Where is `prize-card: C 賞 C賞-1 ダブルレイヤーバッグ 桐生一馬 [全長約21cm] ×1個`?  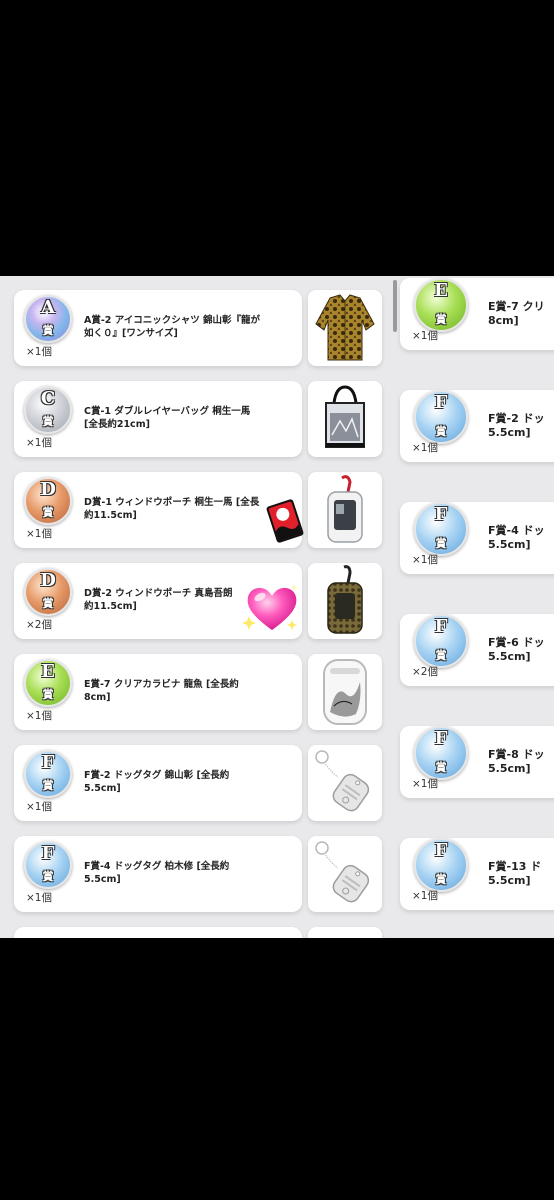 prize-card: C 賞 C賞-1 ダブルレイヤーバッグ 桐生一馬 [全長約21cm] ×1個 is located at coordinates (158, 419).